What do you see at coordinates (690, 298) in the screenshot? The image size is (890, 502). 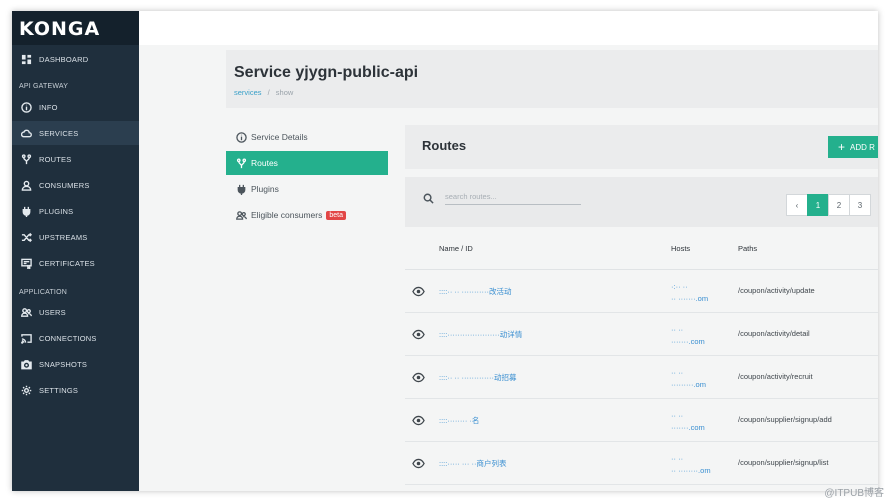 I see `host-line-2: ·· ·······.om` at bounding box center [690, 298].